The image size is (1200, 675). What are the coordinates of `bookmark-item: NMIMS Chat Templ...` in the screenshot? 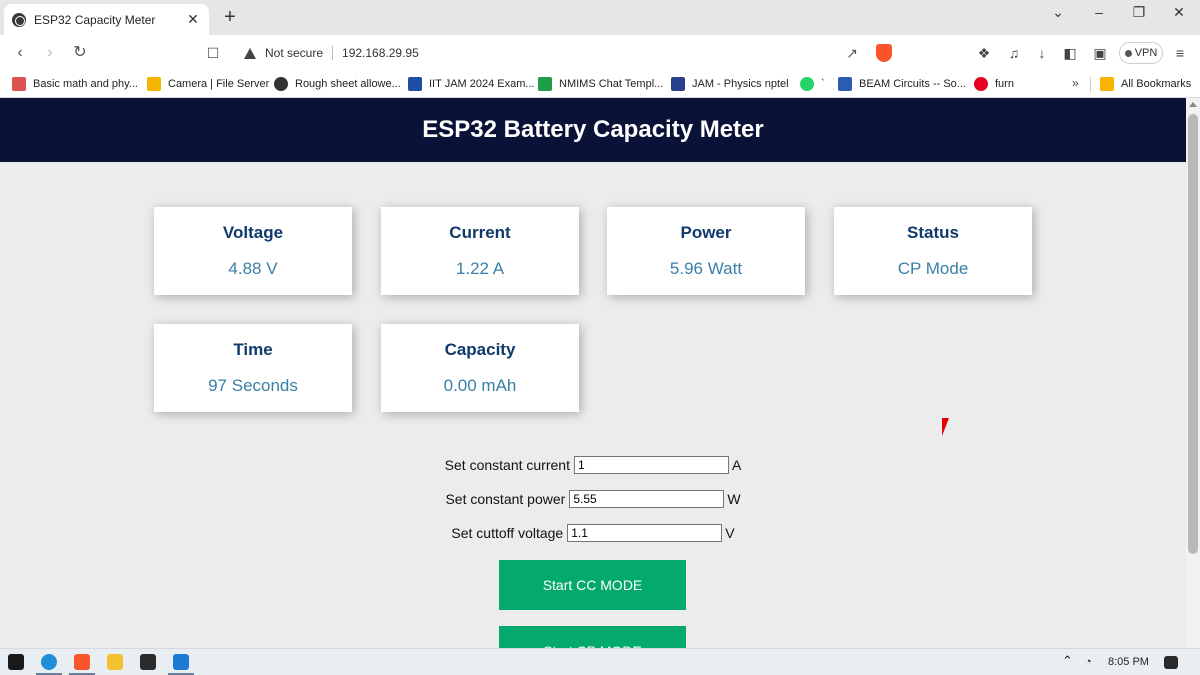 It's located at (600, 84).